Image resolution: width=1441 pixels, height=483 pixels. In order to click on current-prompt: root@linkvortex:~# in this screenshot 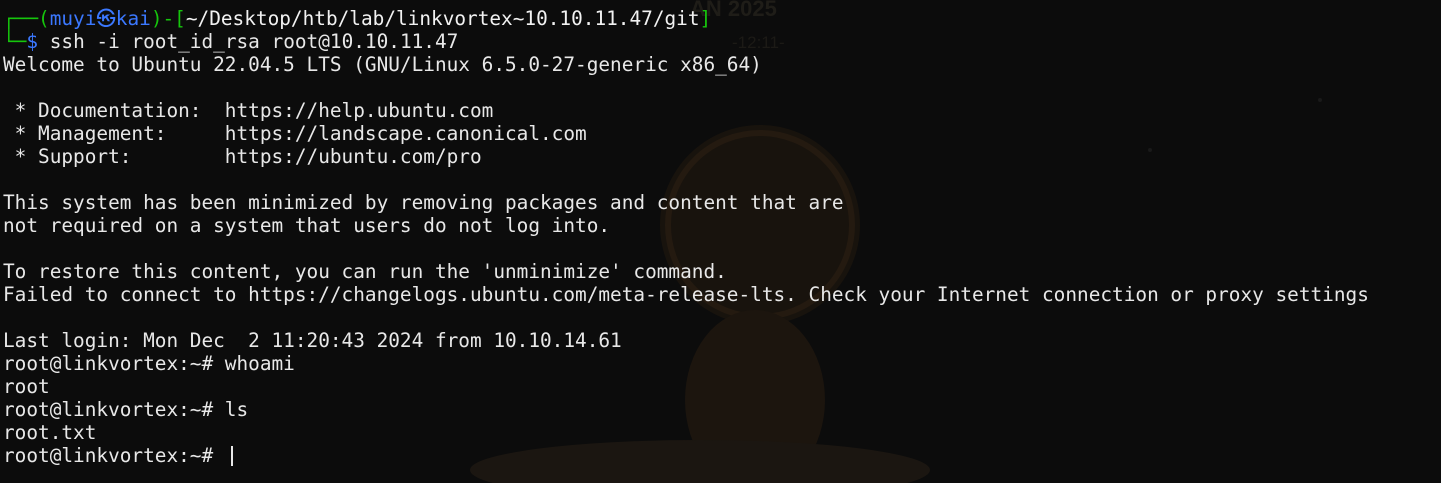, I will do `click(114, 455)`.